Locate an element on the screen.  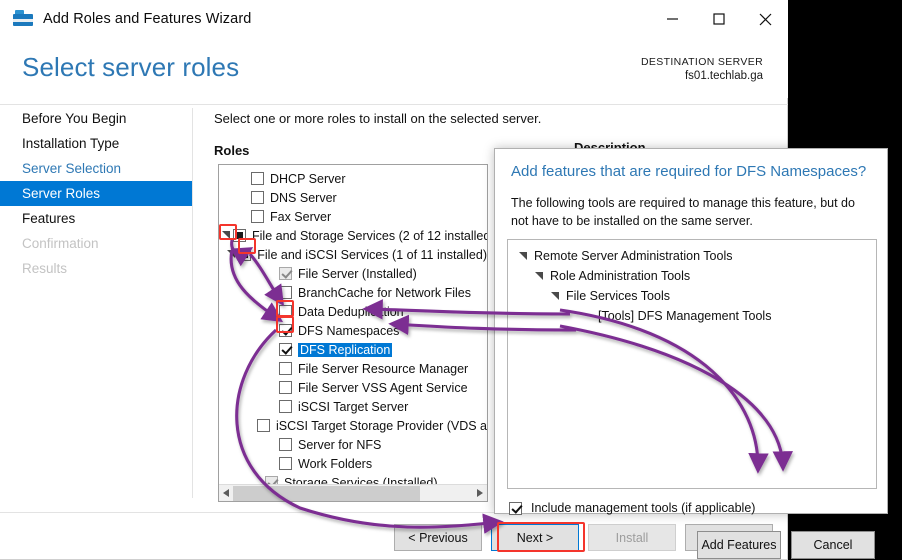
table-row: File Server (Installed) is located at coordinates (353, 273).